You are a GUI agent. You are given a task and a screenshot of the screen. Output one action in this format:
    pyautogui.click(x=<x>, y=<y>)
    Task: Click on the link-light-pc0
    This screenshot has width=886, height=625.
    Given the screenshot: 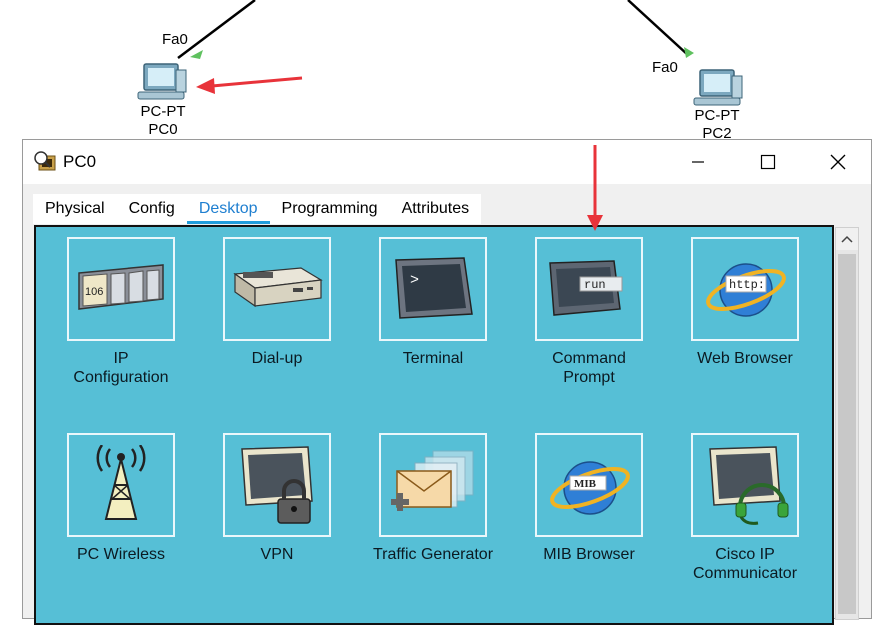 What is the action you would take?
    pyautogui.click(x=196, y=54)
    